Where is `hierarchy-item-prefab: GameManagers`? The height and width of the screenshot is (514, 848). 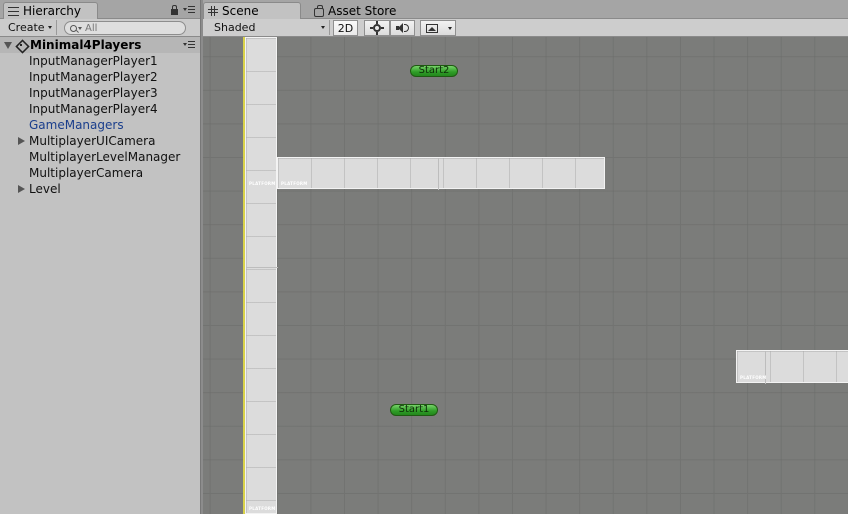
hierarchy-item-prefab: GameManagers is located at coordinates (100, 125).